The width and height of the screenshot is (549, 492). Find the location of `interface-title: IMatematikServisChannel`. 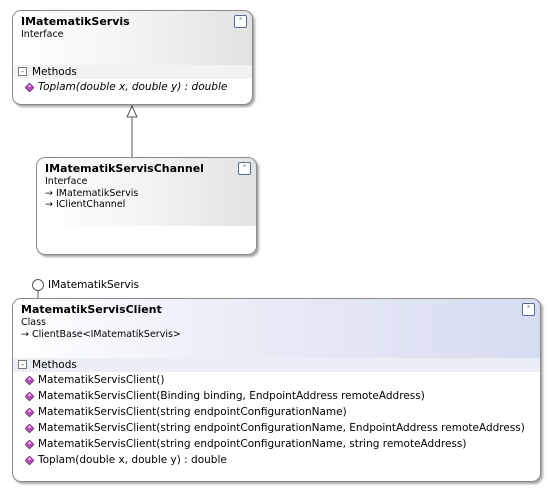

interface-title: IMatematikServisChannel is located at coordinates (124, 168).